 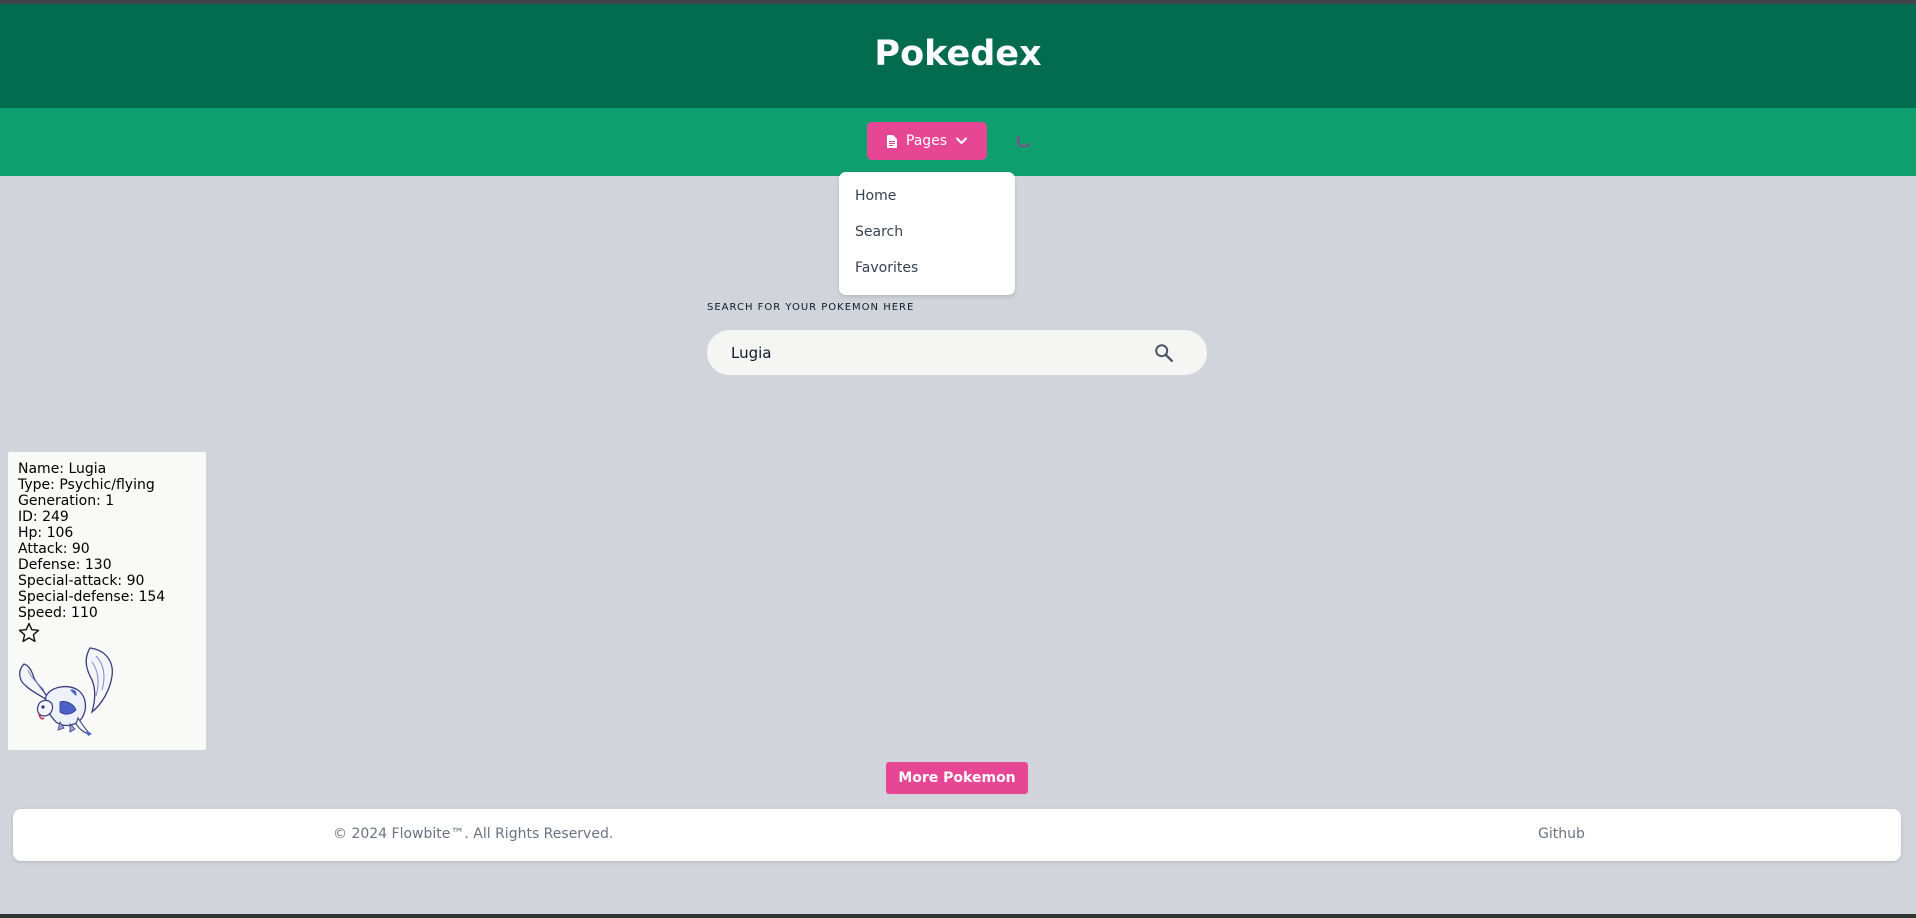 I want to click on pokemon-name: Name: Lugia, so click(x=62, y=469).